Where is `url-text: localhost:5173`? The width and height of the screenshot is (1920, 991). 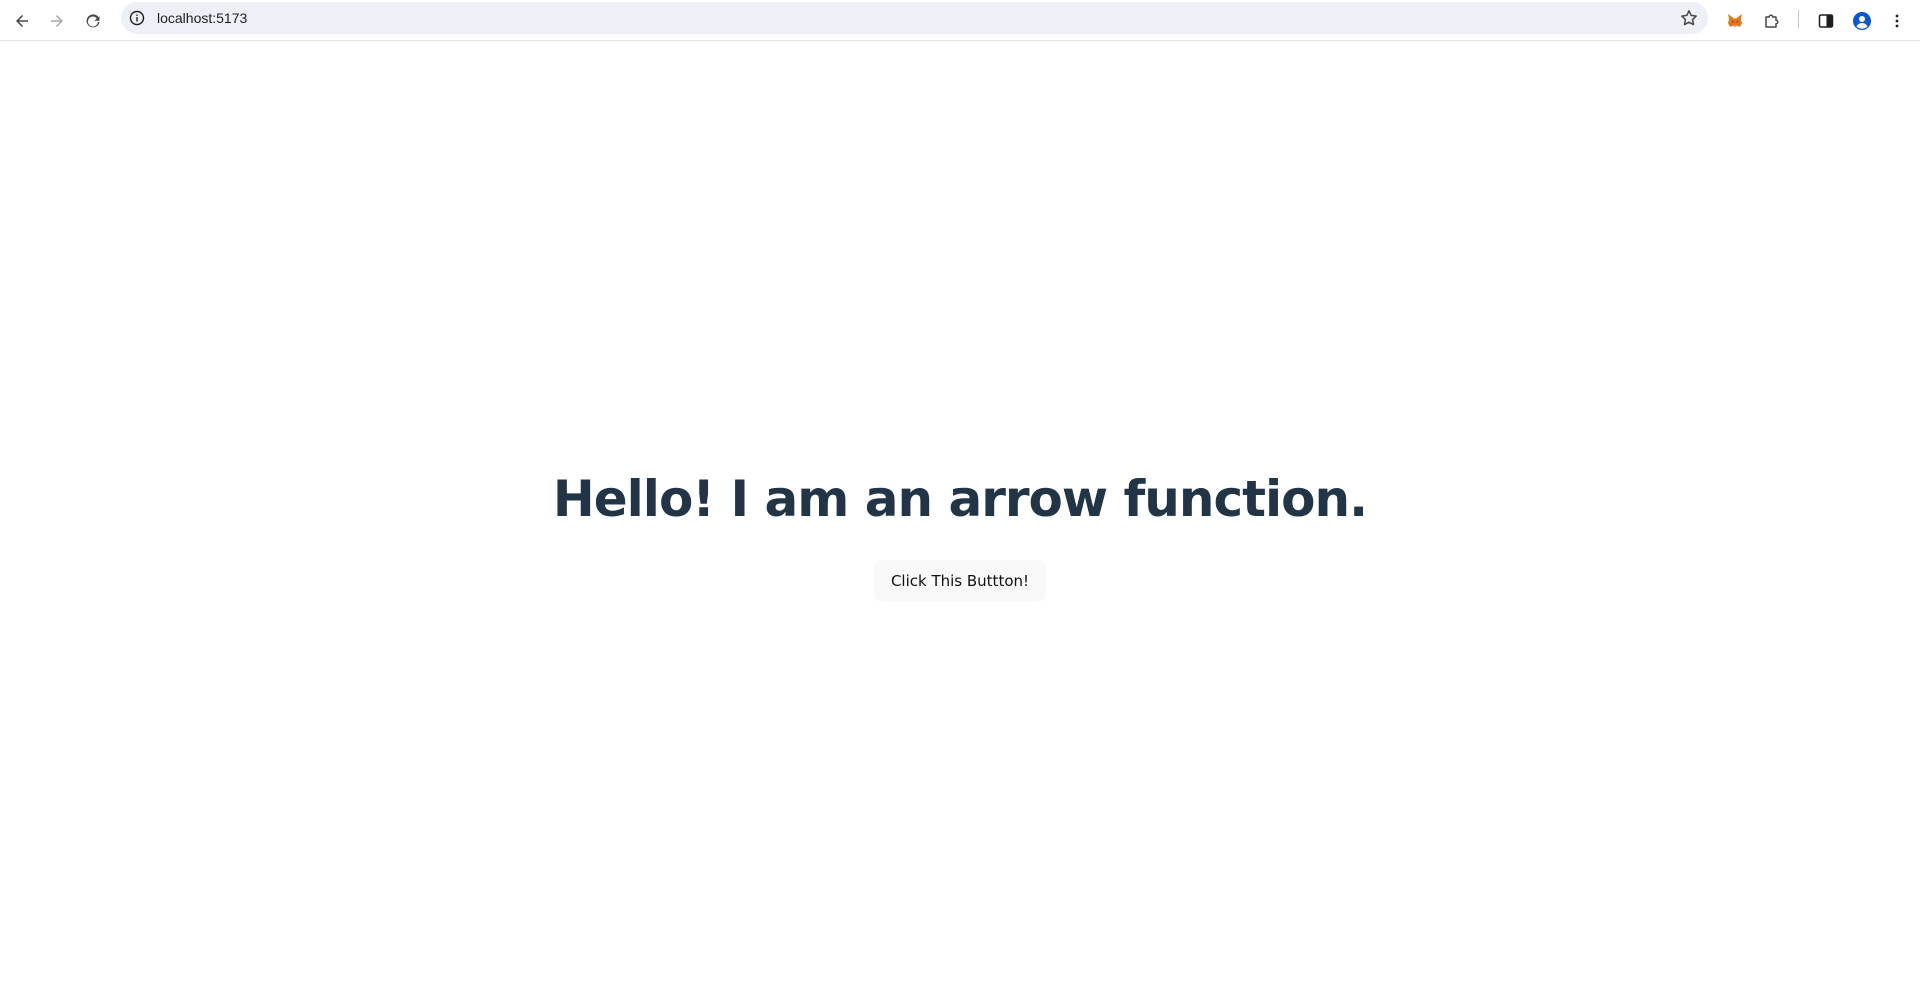 url-text: localhost:5173 is located at coordinates (202, 18).